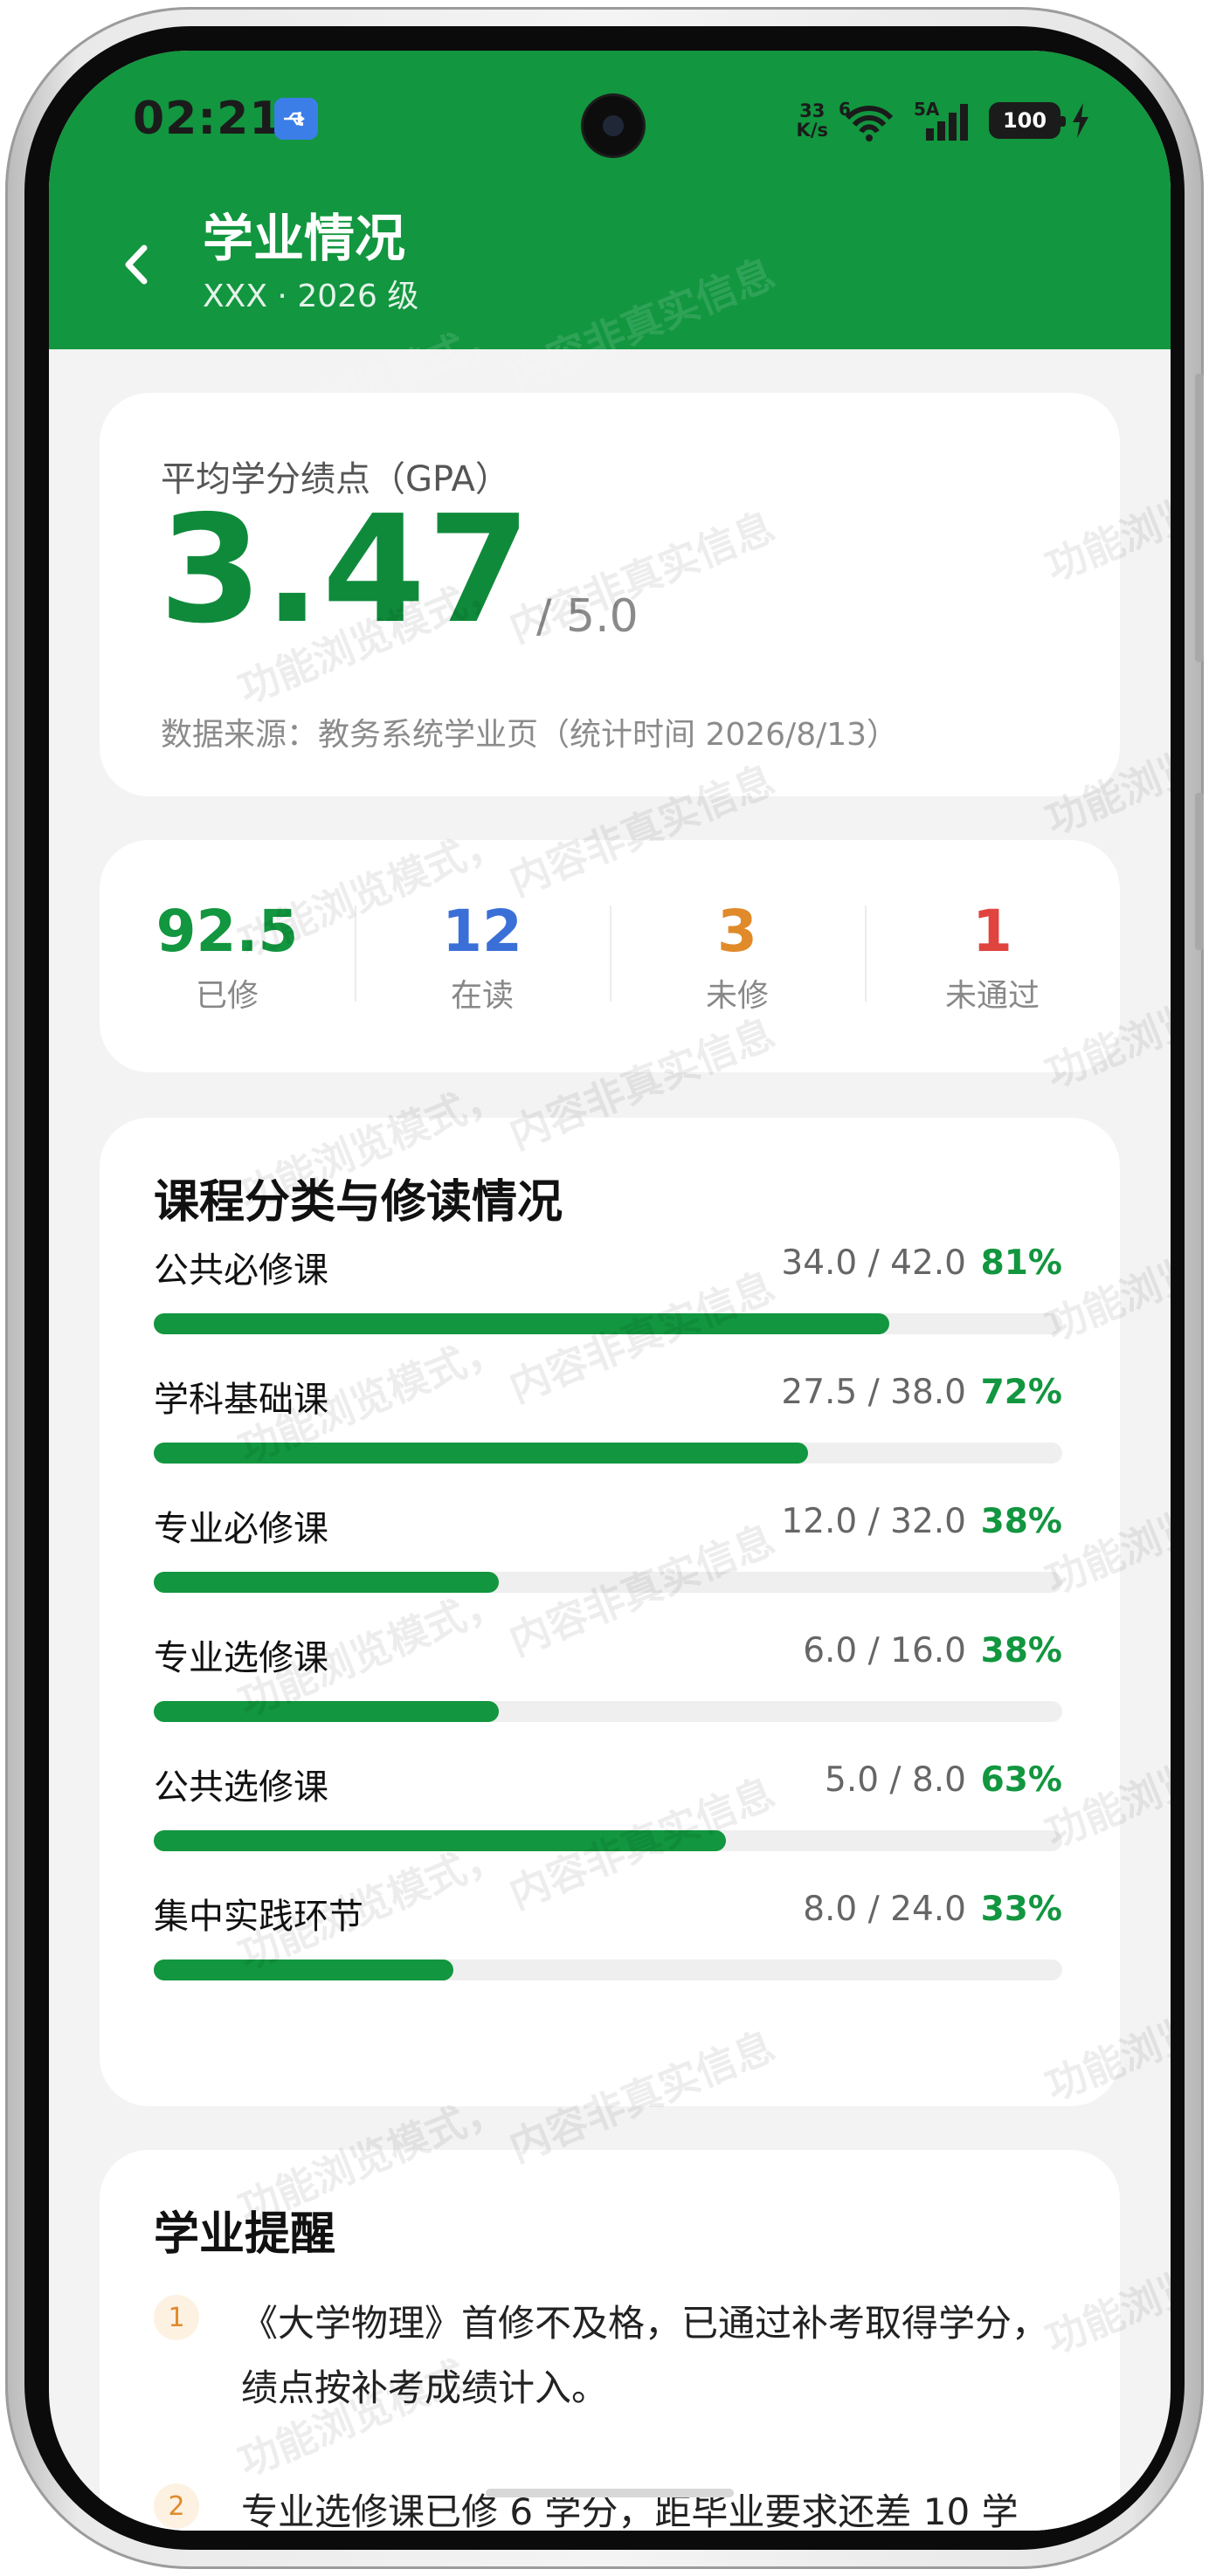  Describe the element at coordinates (895, 1780) in the screenshot. I see `course-credits: 5.0 / 8.0` at that location.